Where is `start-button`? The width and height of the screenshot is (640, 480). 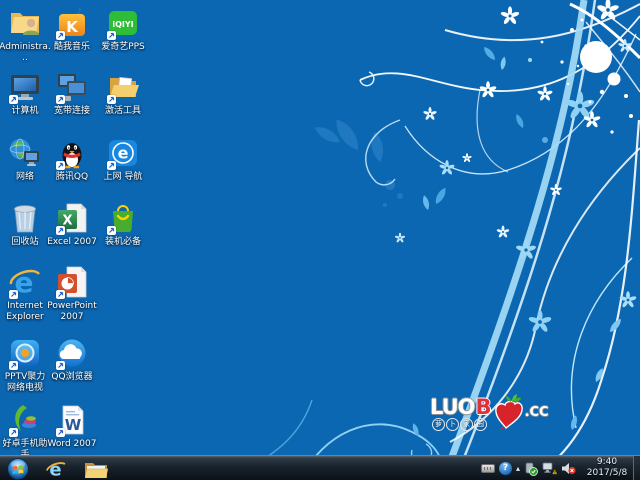 start-button is located at coordinates (18, 468).